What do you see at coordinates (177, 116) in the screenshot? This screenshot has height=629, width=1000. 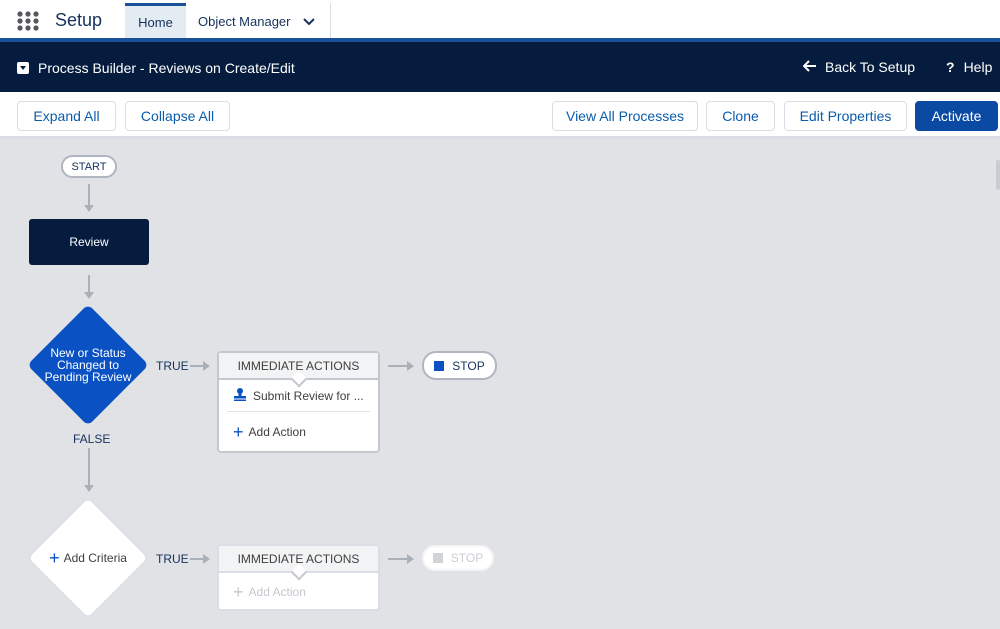 I see `collapse-all-button: Collapse All` at bounding box center [177, 116].